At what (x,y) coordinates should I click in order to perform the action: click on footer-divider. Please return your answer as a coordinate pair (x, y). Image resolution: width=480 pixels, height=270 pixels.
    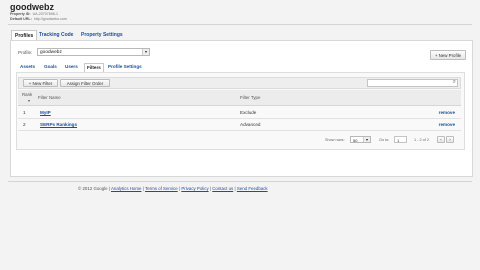
    Looking at the image, I should click on (240, 181).